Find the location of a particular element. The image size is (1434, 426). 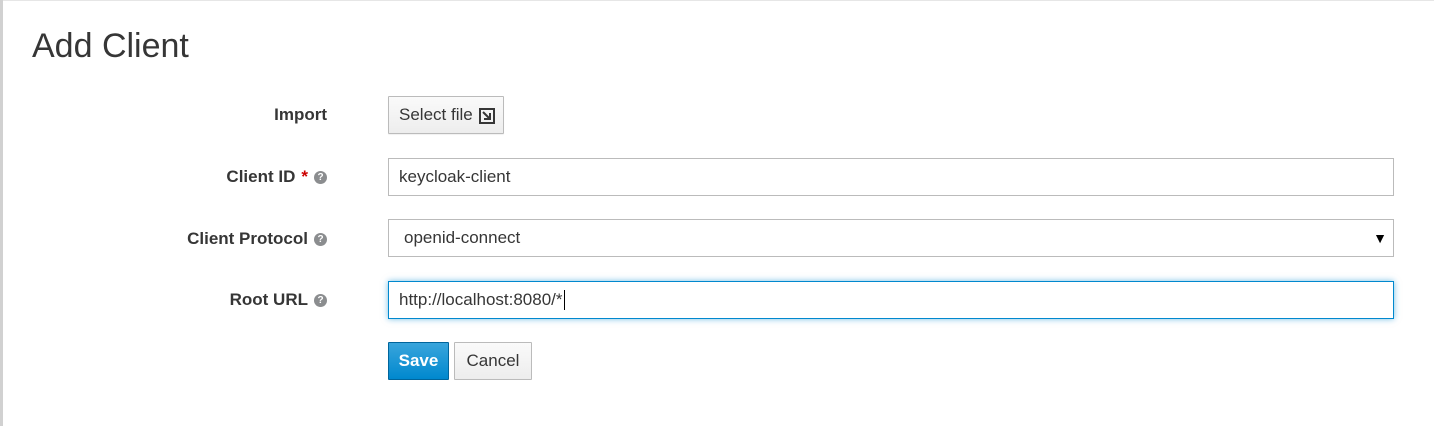

dropdown-arrow-icon: ▼ is located at coordinates (1380, 238).